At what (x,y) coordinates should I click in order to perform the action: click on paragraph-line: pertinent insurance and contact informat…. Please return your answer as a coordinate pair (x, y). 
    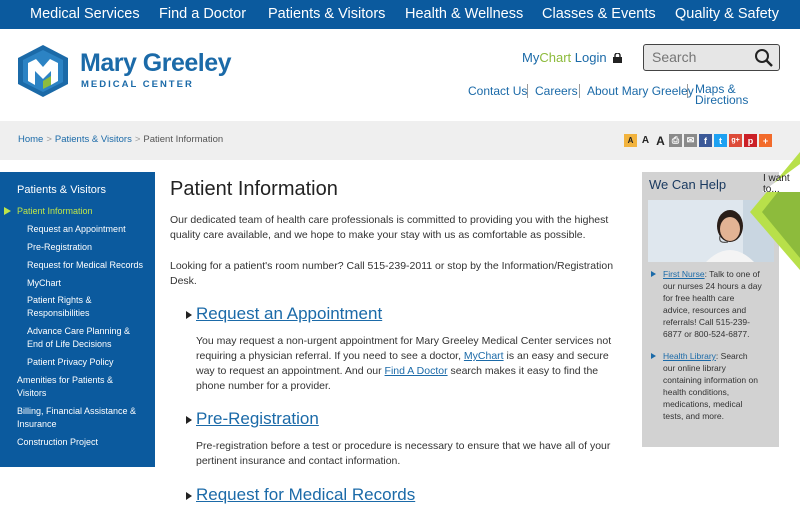
    Looking at the image, I should click on (298, 461).